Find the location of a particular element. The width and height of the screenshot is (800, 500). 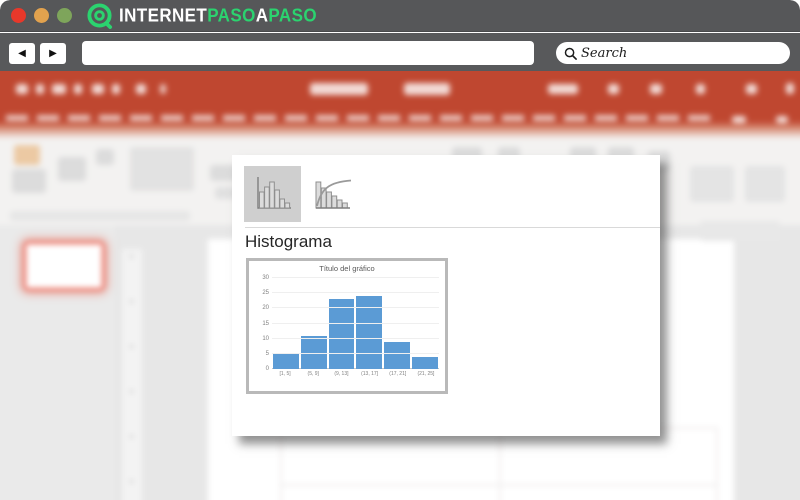

site-logo: INTERNETPASOAPASO is located at coordinates (201, 15).